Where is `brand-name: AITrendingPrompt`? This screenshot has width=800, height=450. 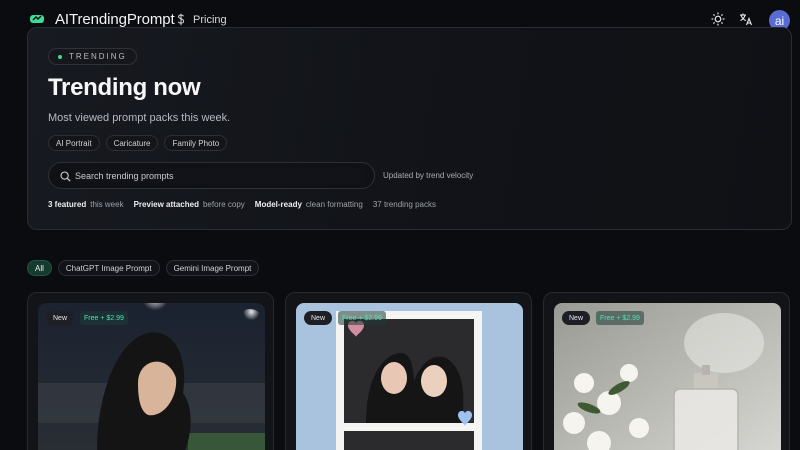
brand-name: AITrendingPrompt is located at coordinates (115, 19).